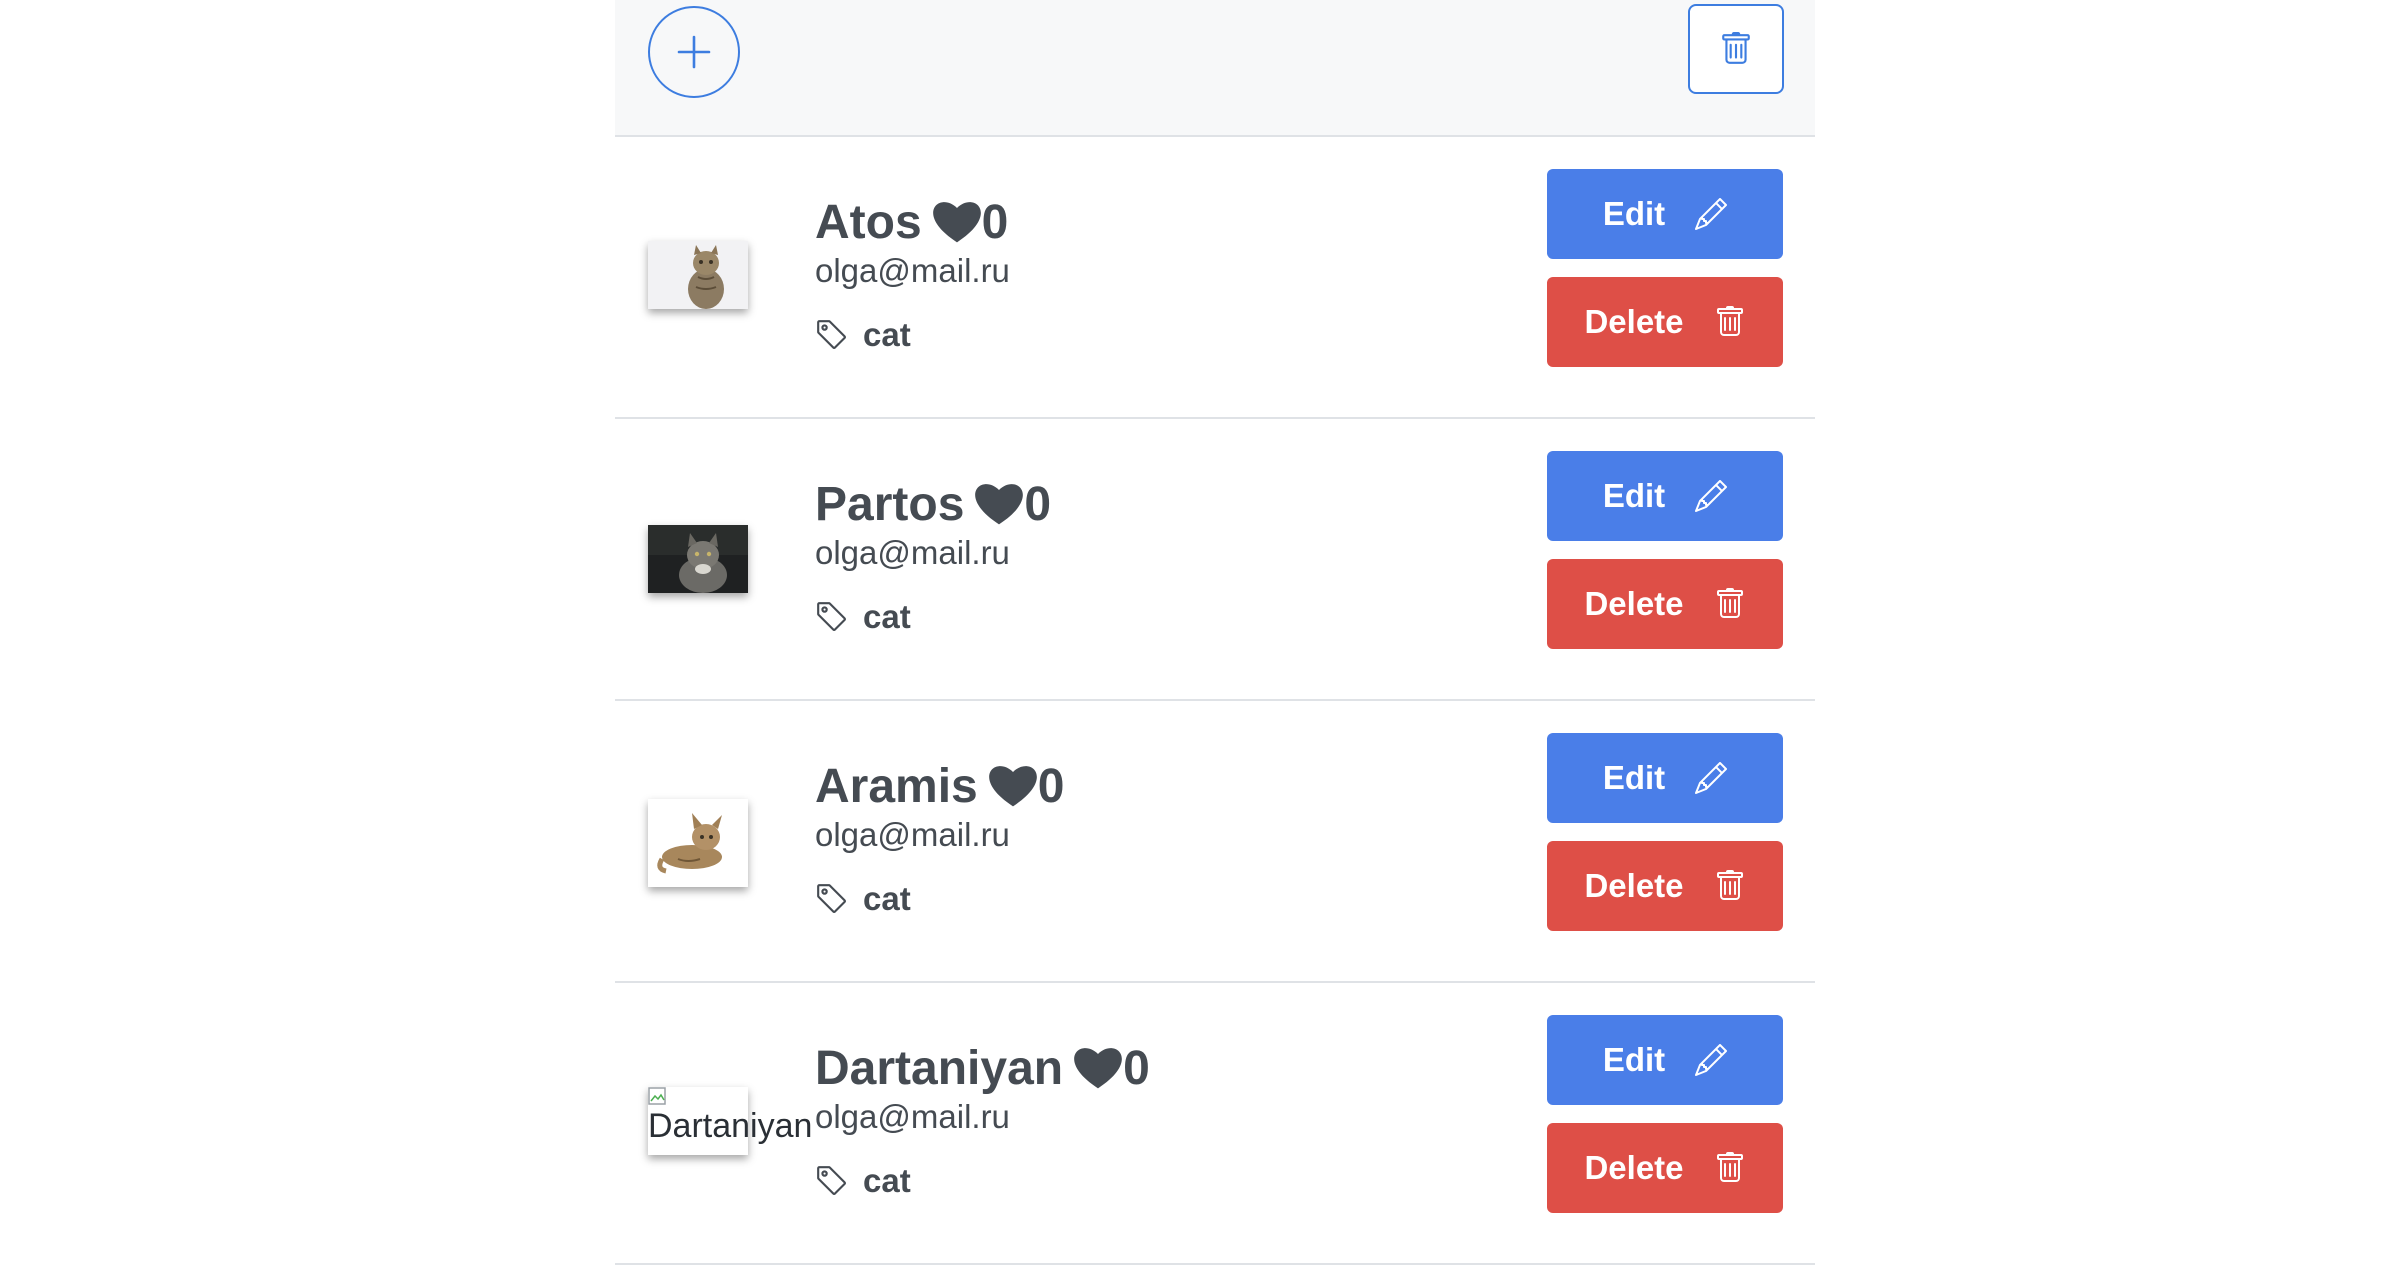  What do you see at coordinates (730, 1126) in the screenshot?
I see `image-alt-text: Dartaniyan` at bounding box center [730, 1126].